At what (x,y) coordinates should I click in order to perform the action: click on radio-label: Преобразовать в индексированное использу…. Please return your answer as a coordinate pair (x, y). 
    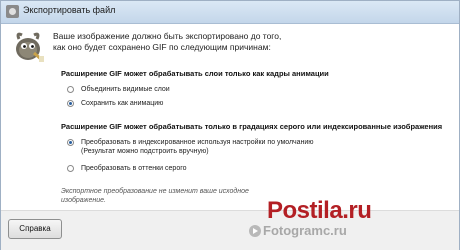
    Looking at the image, I should click on (197, 142).